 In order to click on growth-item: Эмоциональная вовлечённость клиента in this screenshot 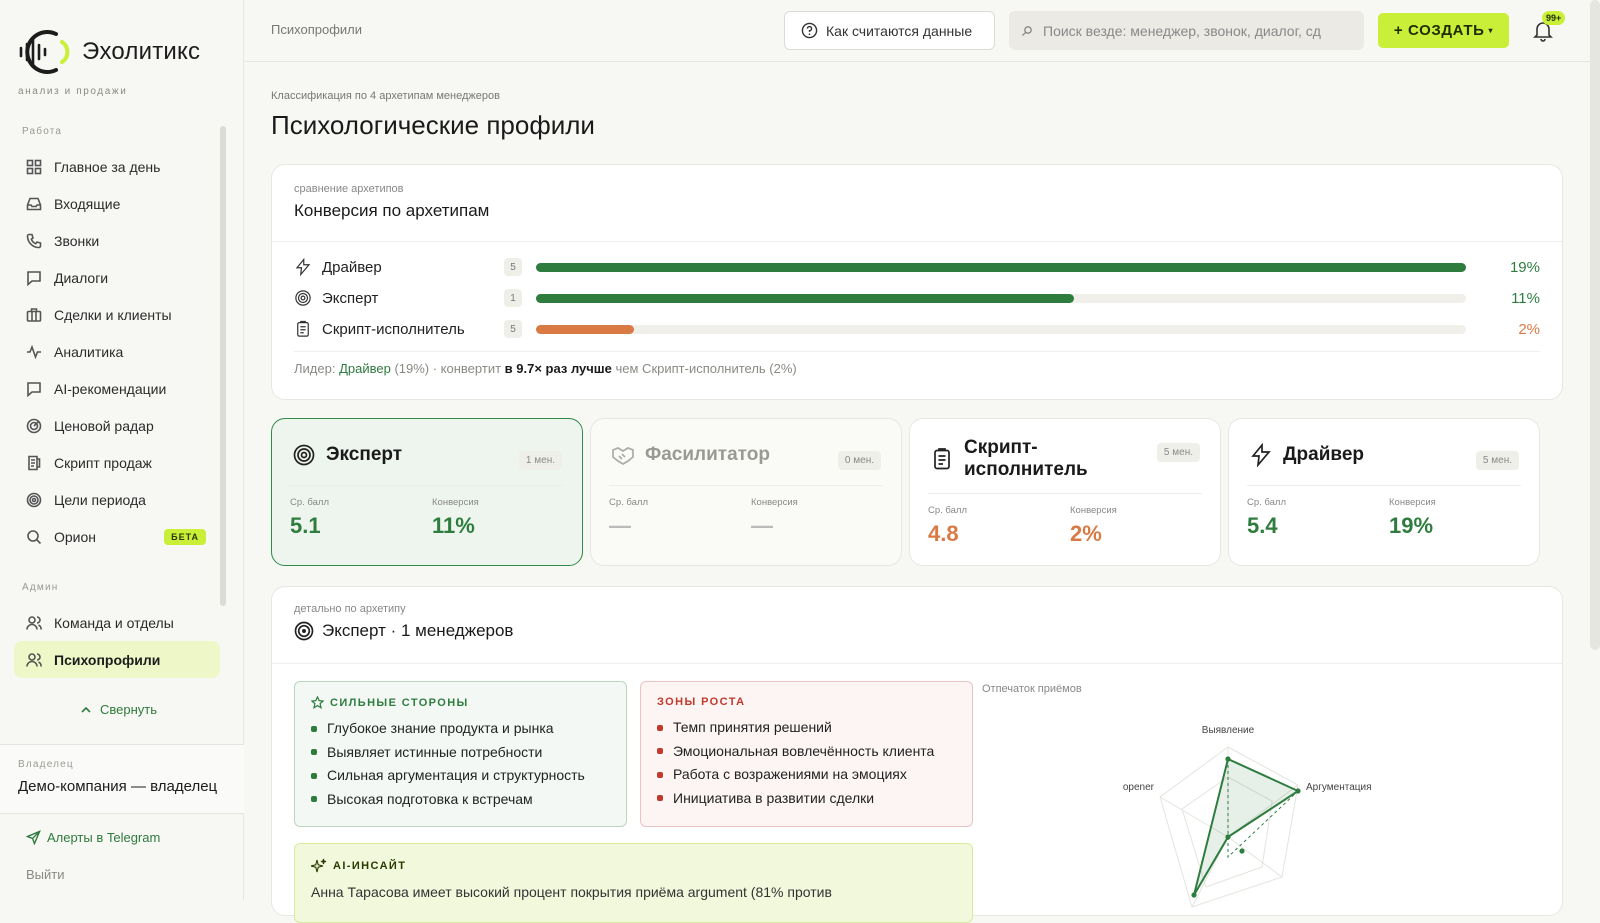, I will do `click(806, 752)`.